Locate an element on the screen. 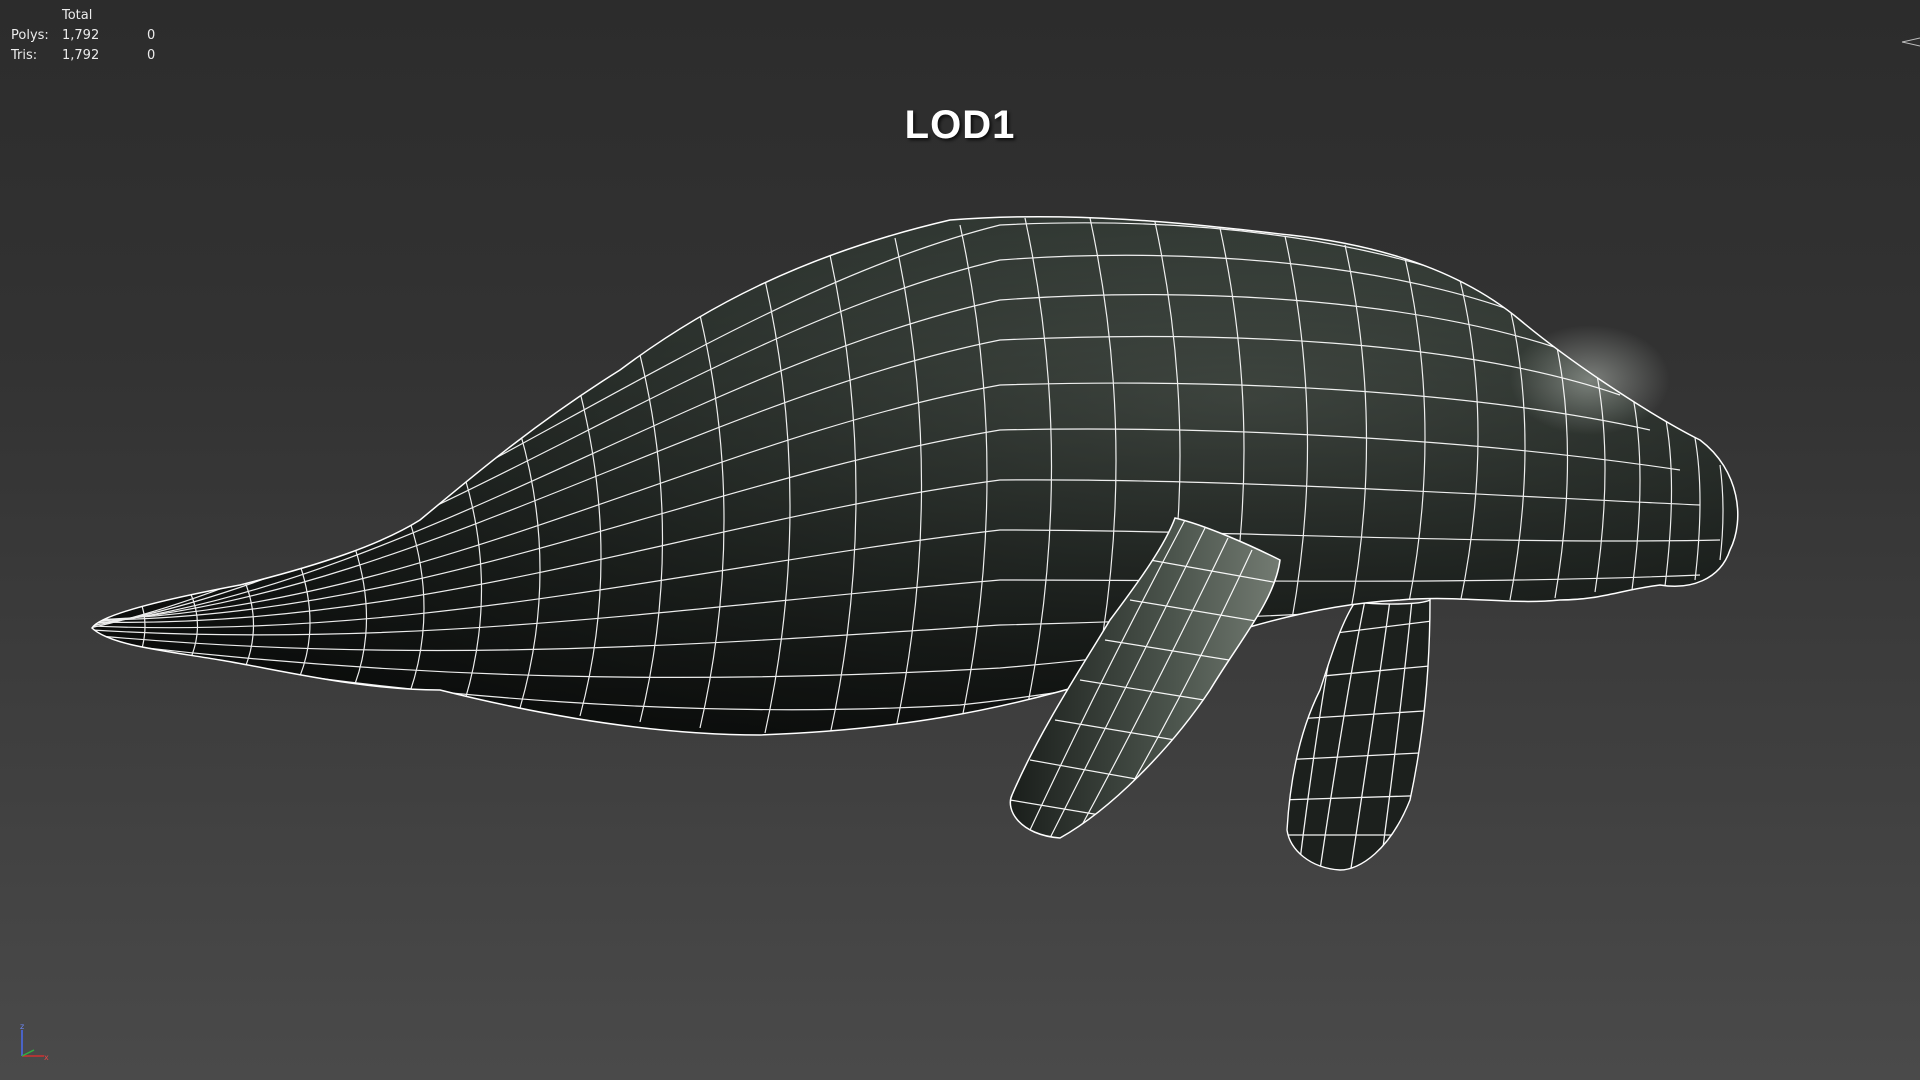 Image resolution: width=1920 pixels, height=1080 pixels. axis-z-label: z is located at coordinates (22, 1026).